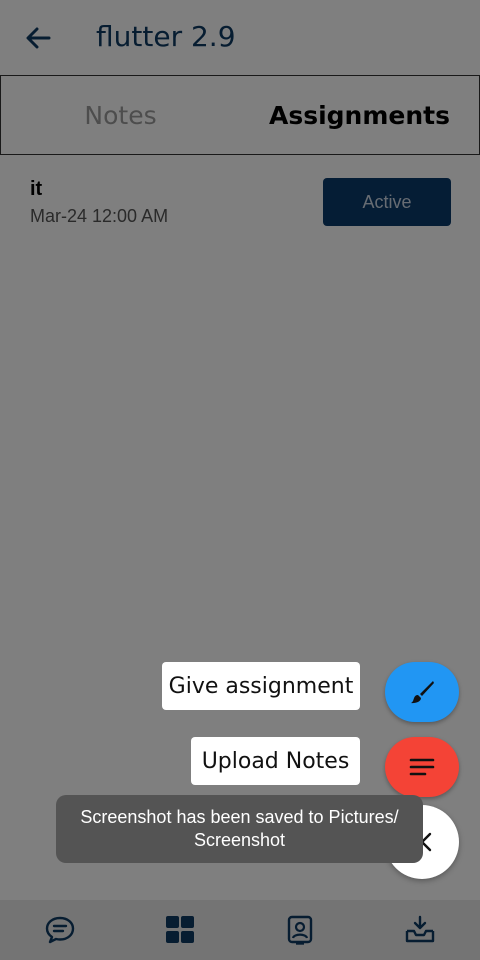  What do you see at coordinates (261, 686) in the screenshot?
I see `give-assignment-label: Give assignment` at bounding box center [261, 686].